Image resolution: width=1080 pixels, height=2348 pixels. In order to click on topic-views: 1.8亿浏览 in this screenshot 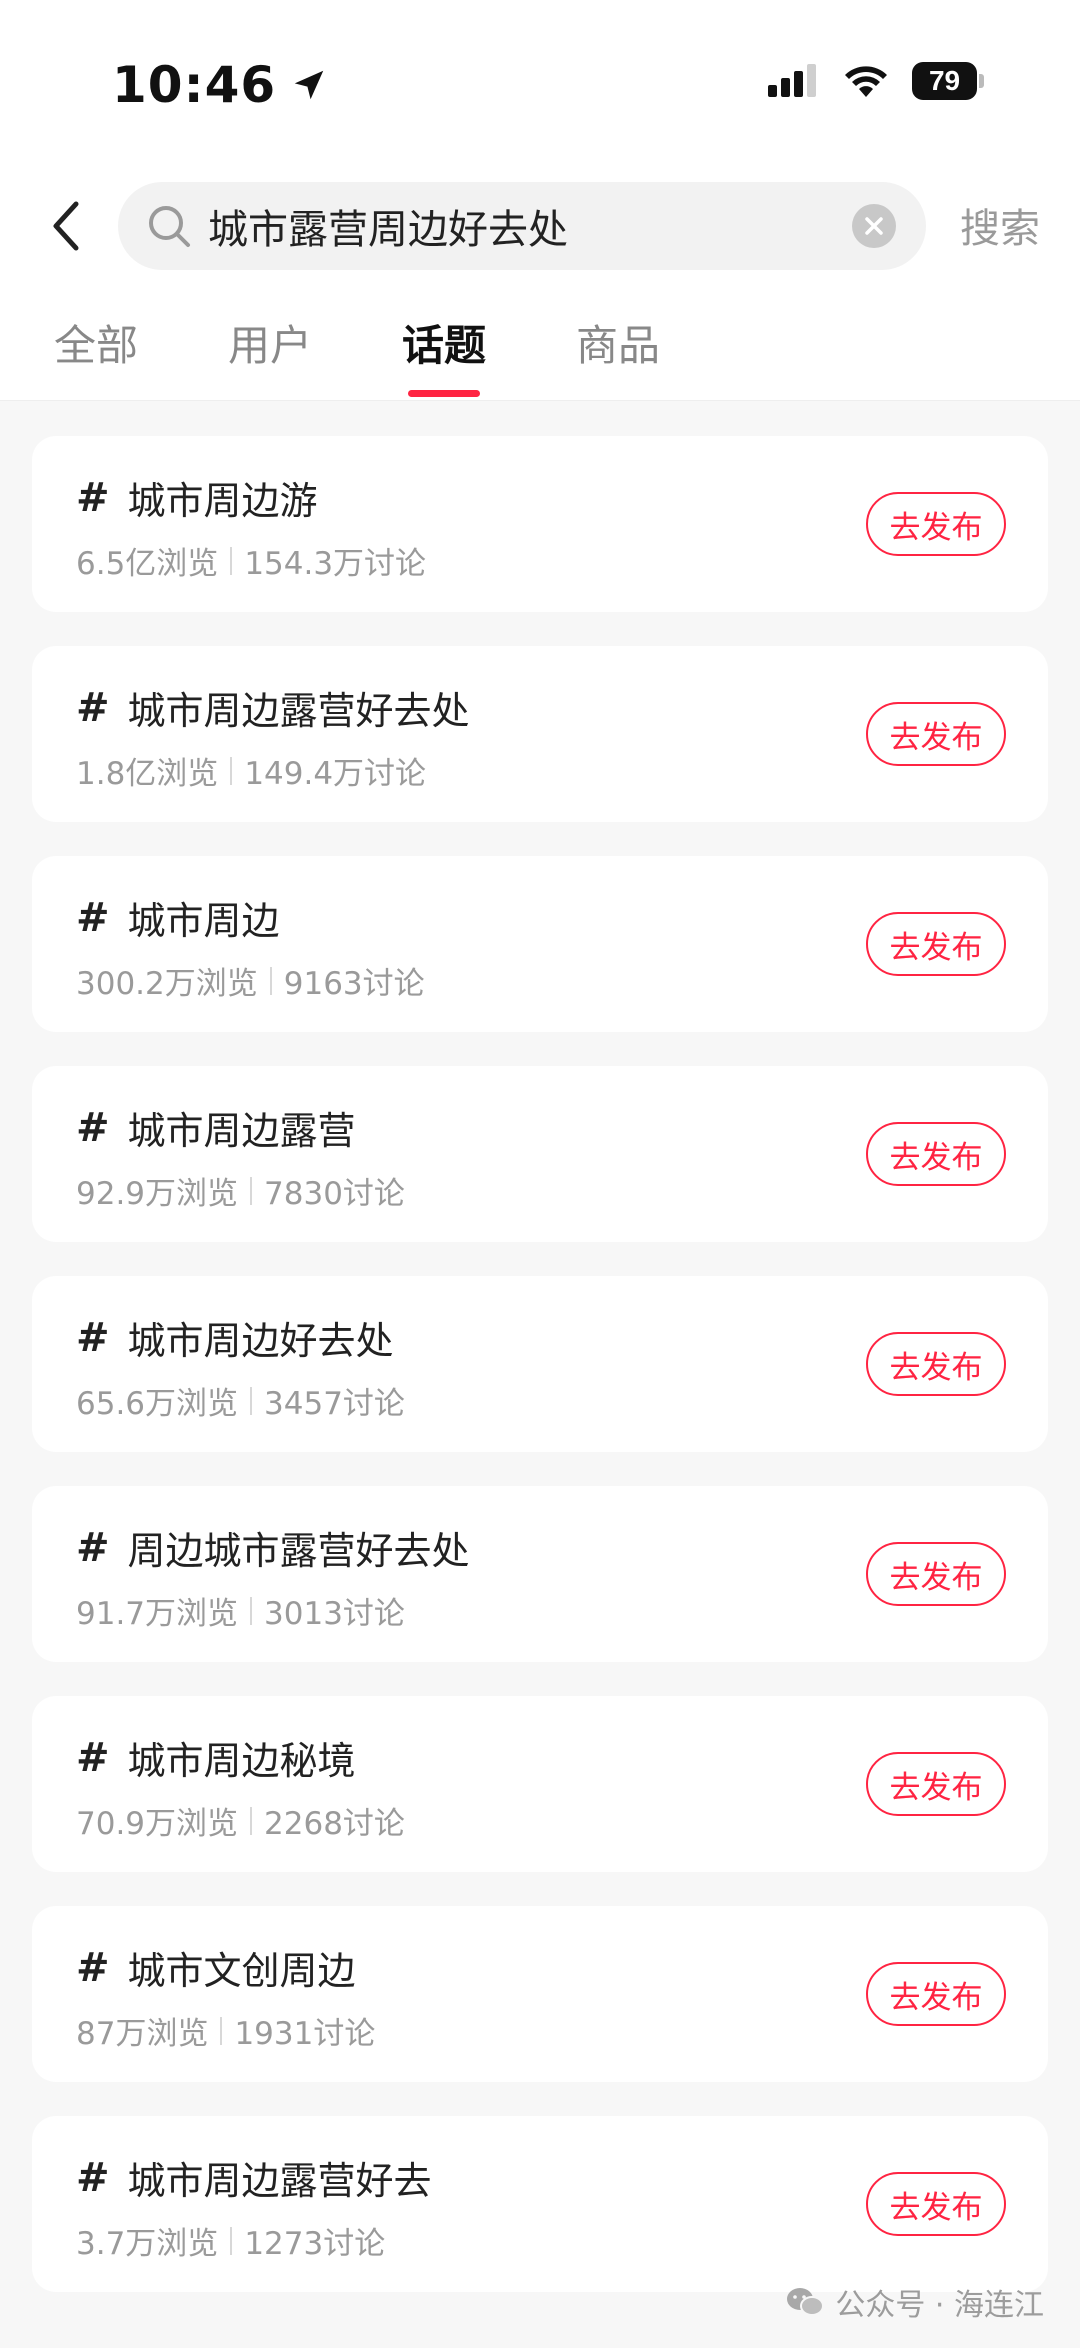, I will do `click(147, 774)`.